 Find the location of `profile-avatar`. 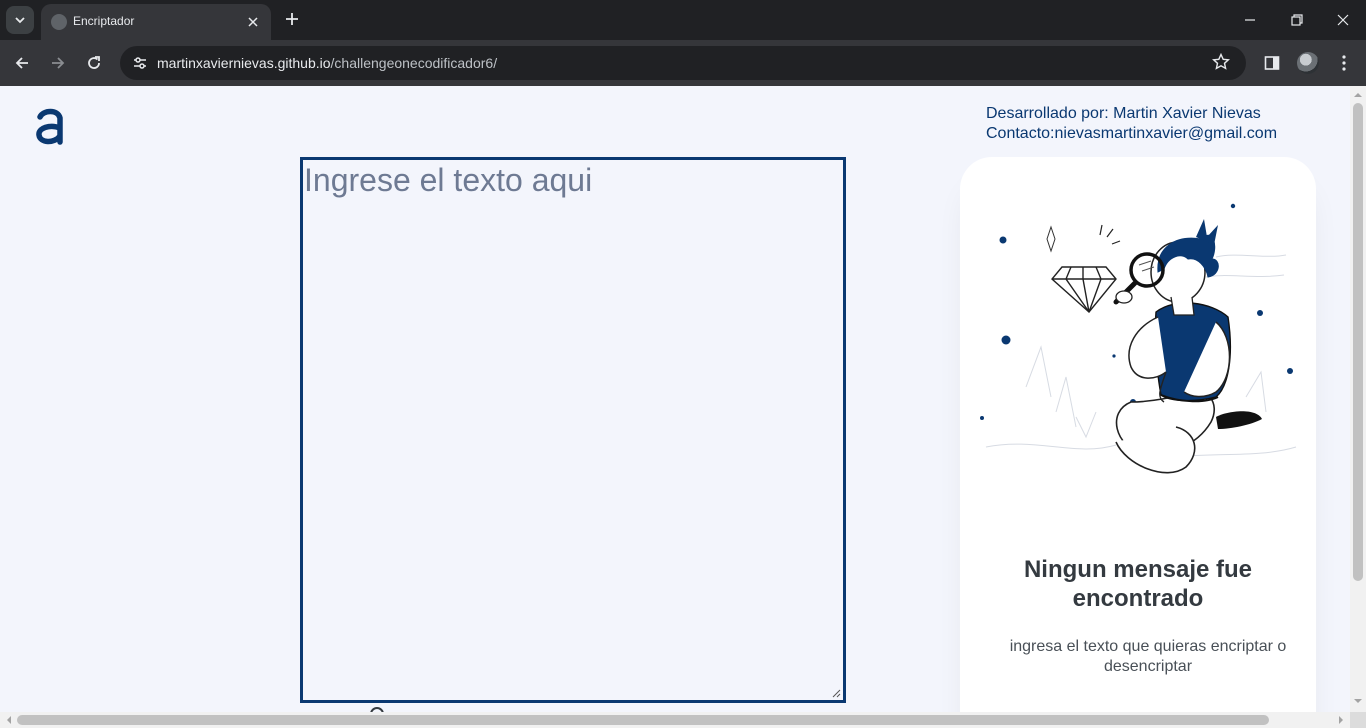

profile-avatar is located at coordinates (1308, 63).